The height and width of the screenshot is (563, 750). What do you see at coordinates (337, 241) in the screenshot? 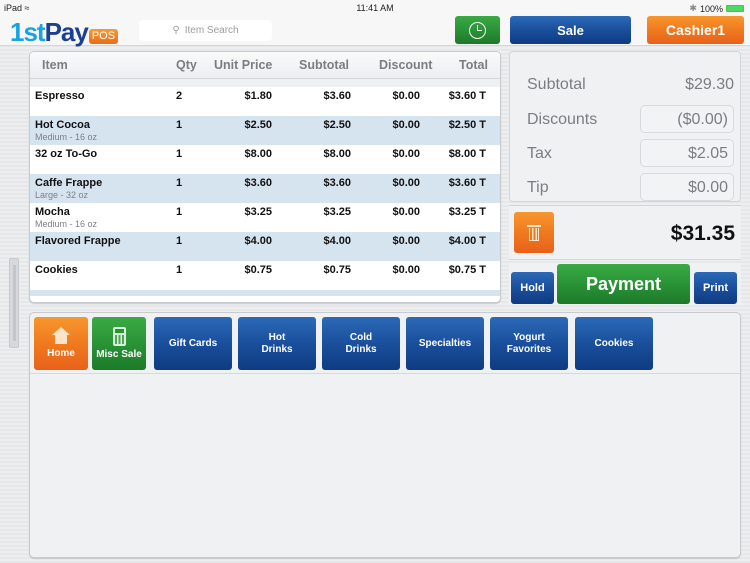
I see `row-subtotal: $4.00` at bounding box center [337, 241].